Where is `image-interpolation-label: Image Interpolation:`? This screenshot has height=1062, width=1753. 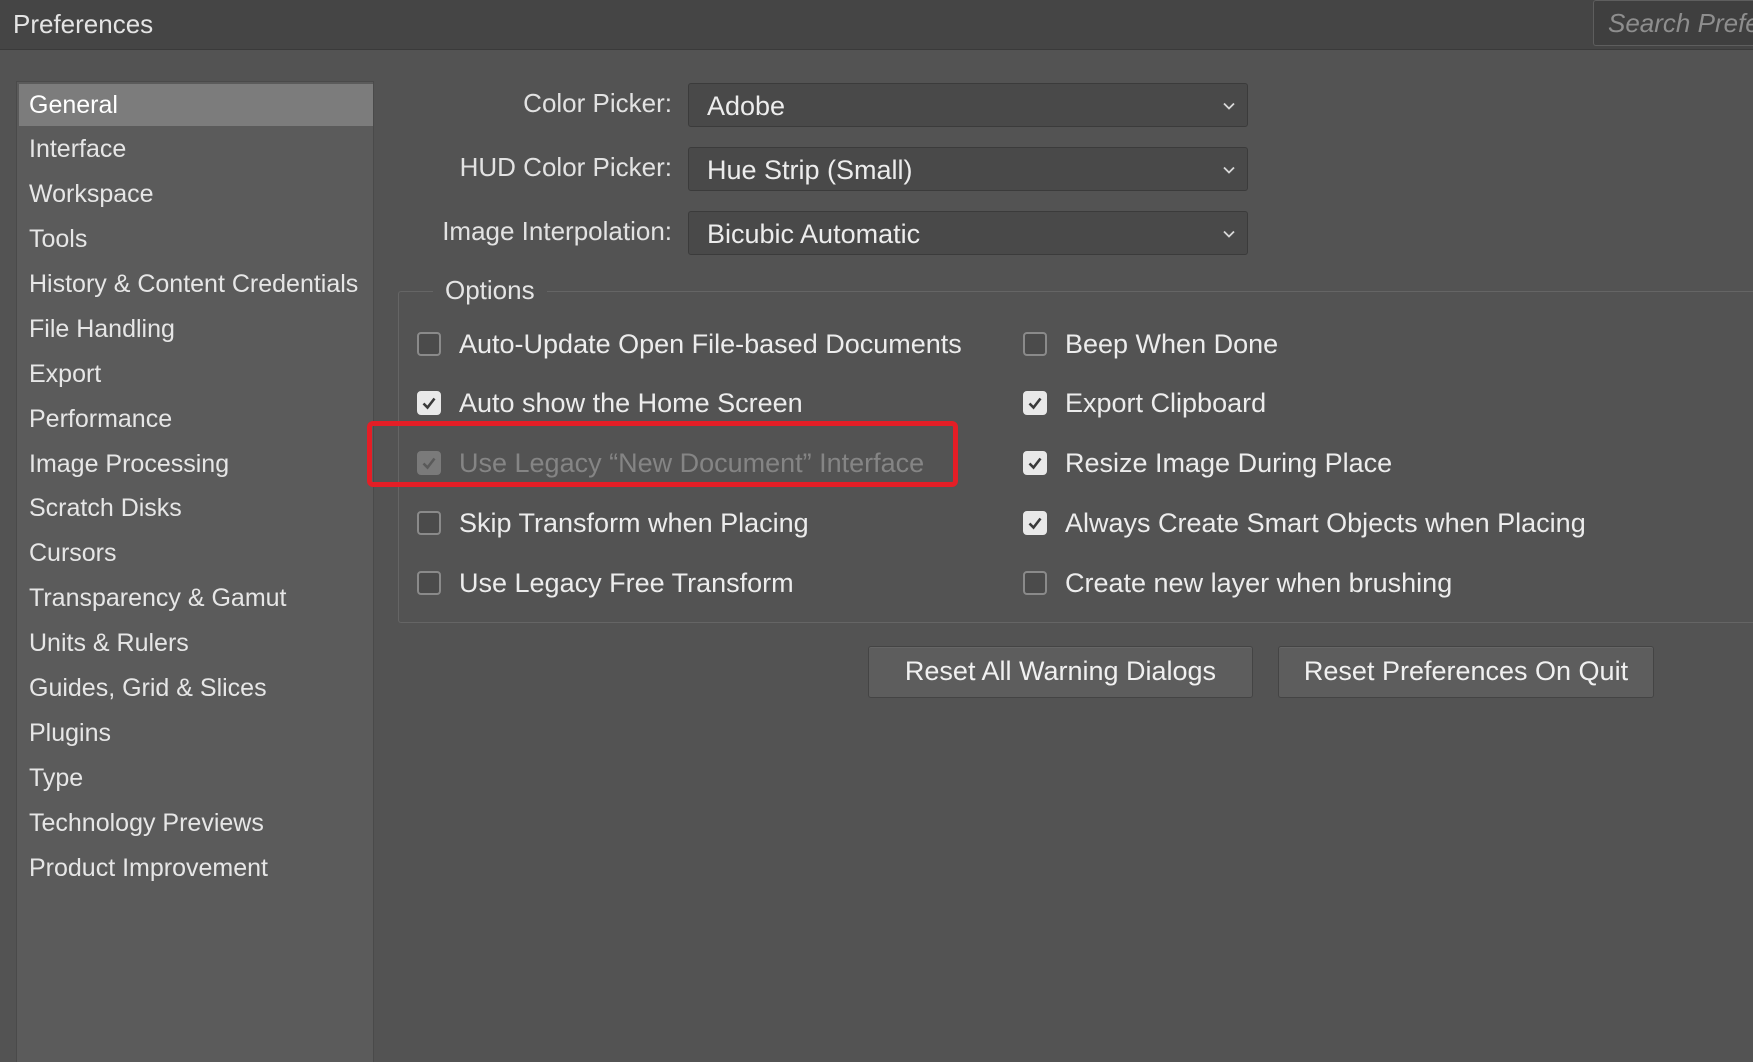
image-interpolation-label: Image Interpolation: is located at coordinates (557, 231).